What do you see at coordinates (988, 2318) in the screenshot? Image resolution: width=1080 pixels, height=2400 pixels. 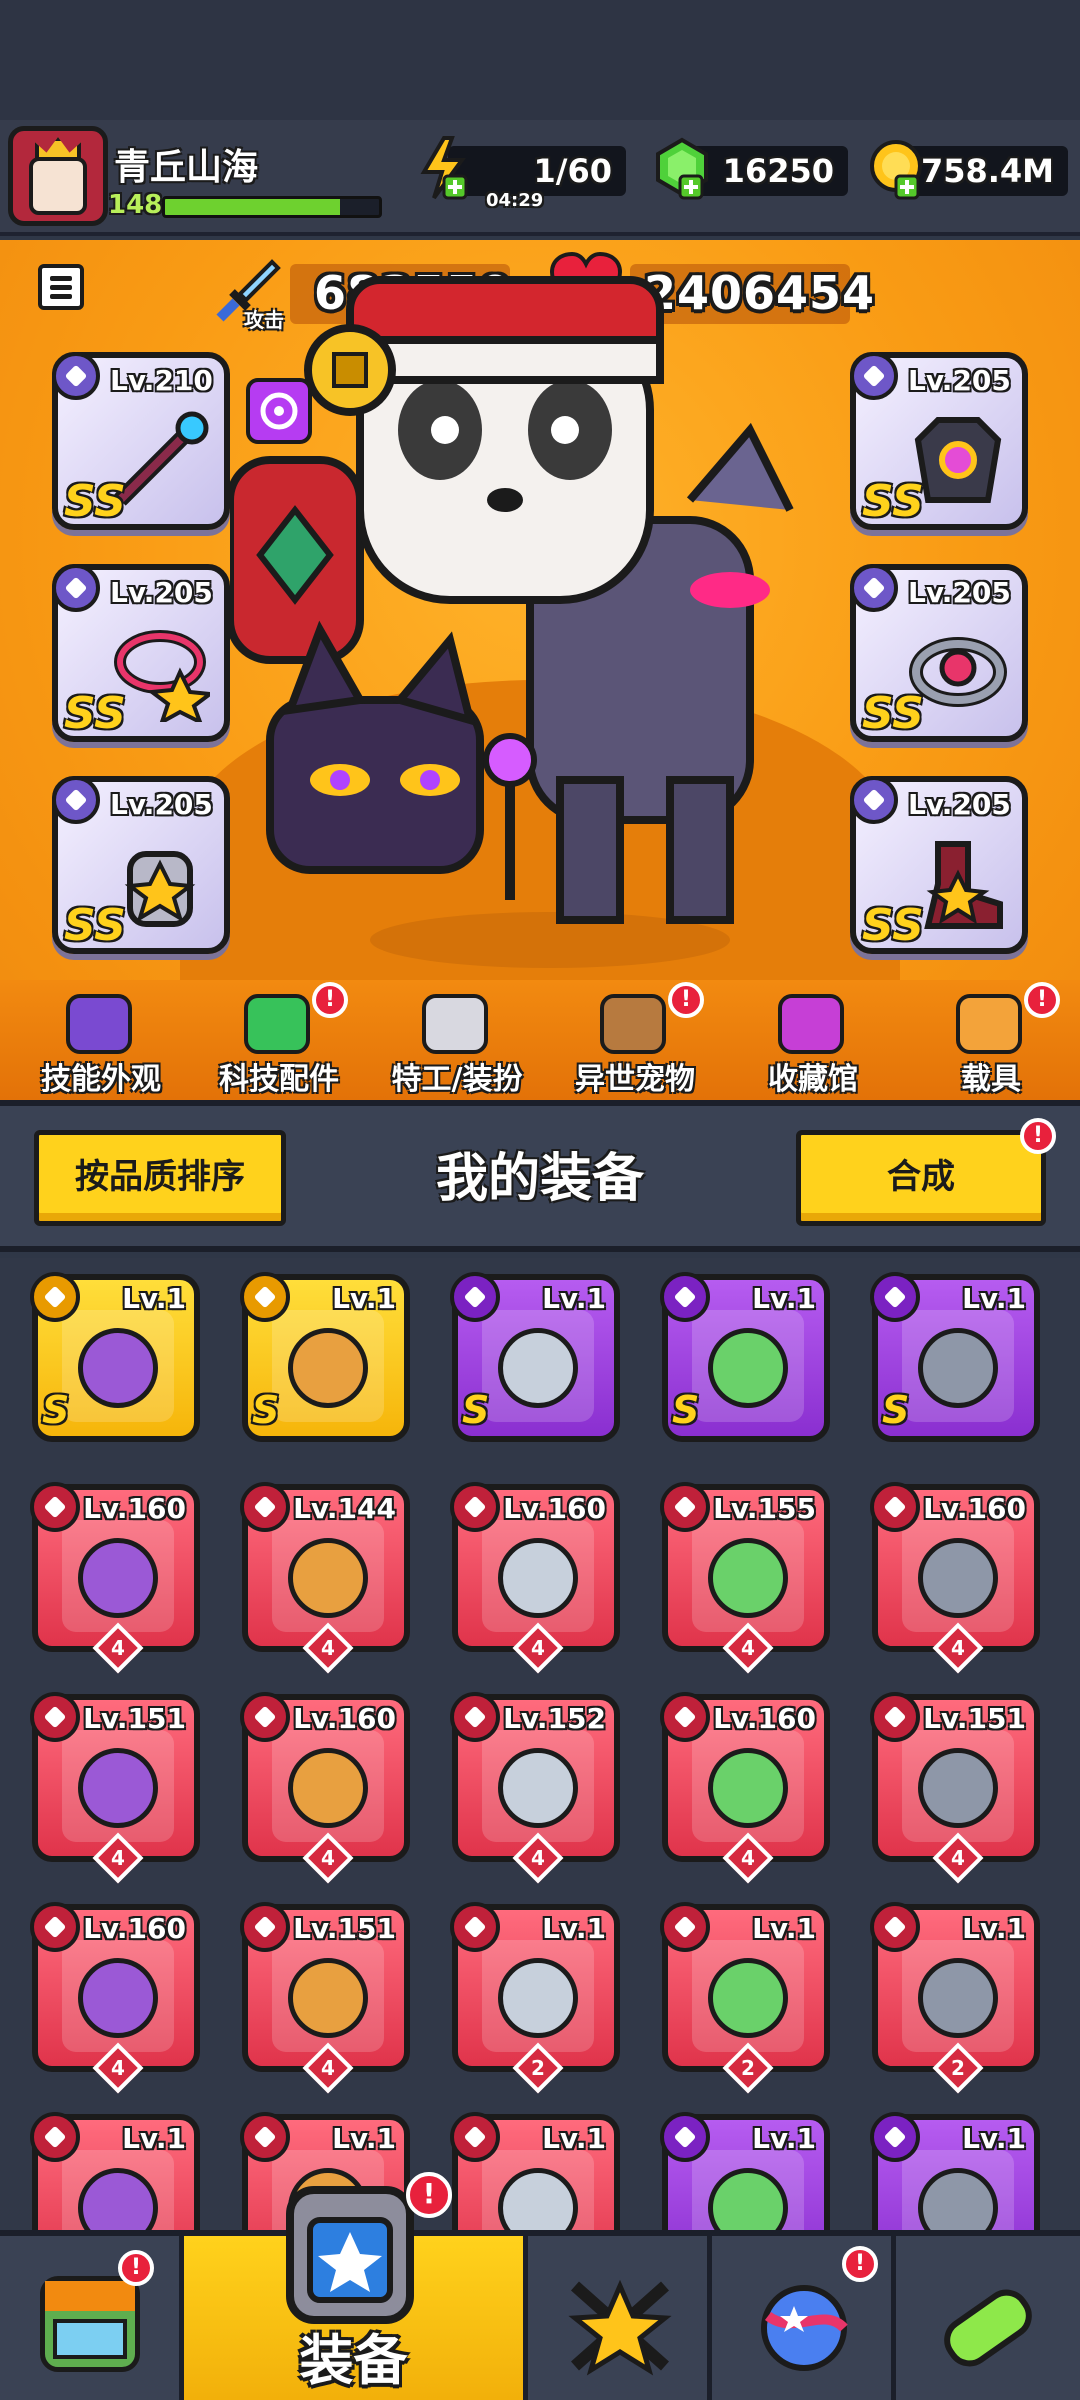 I see `tab-lab` at bounding box center [988, 2318].